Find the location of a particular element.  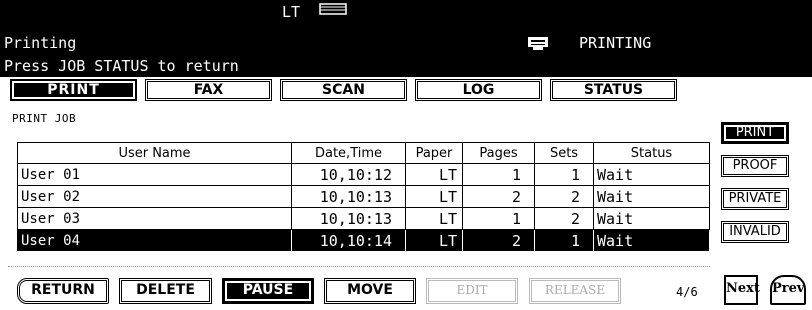

col-date-time: Date,Time is located at coordinates (348, 153).